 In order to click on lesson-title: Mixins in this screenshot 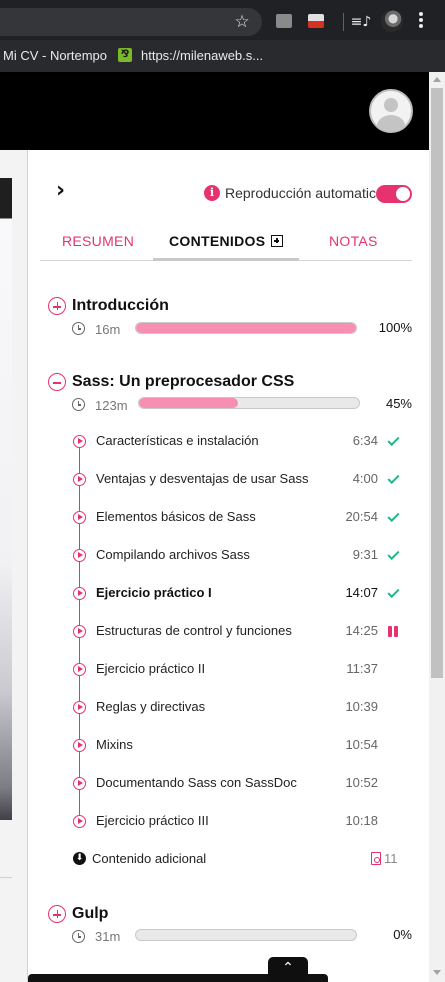, I will do `click(114, 744)`.